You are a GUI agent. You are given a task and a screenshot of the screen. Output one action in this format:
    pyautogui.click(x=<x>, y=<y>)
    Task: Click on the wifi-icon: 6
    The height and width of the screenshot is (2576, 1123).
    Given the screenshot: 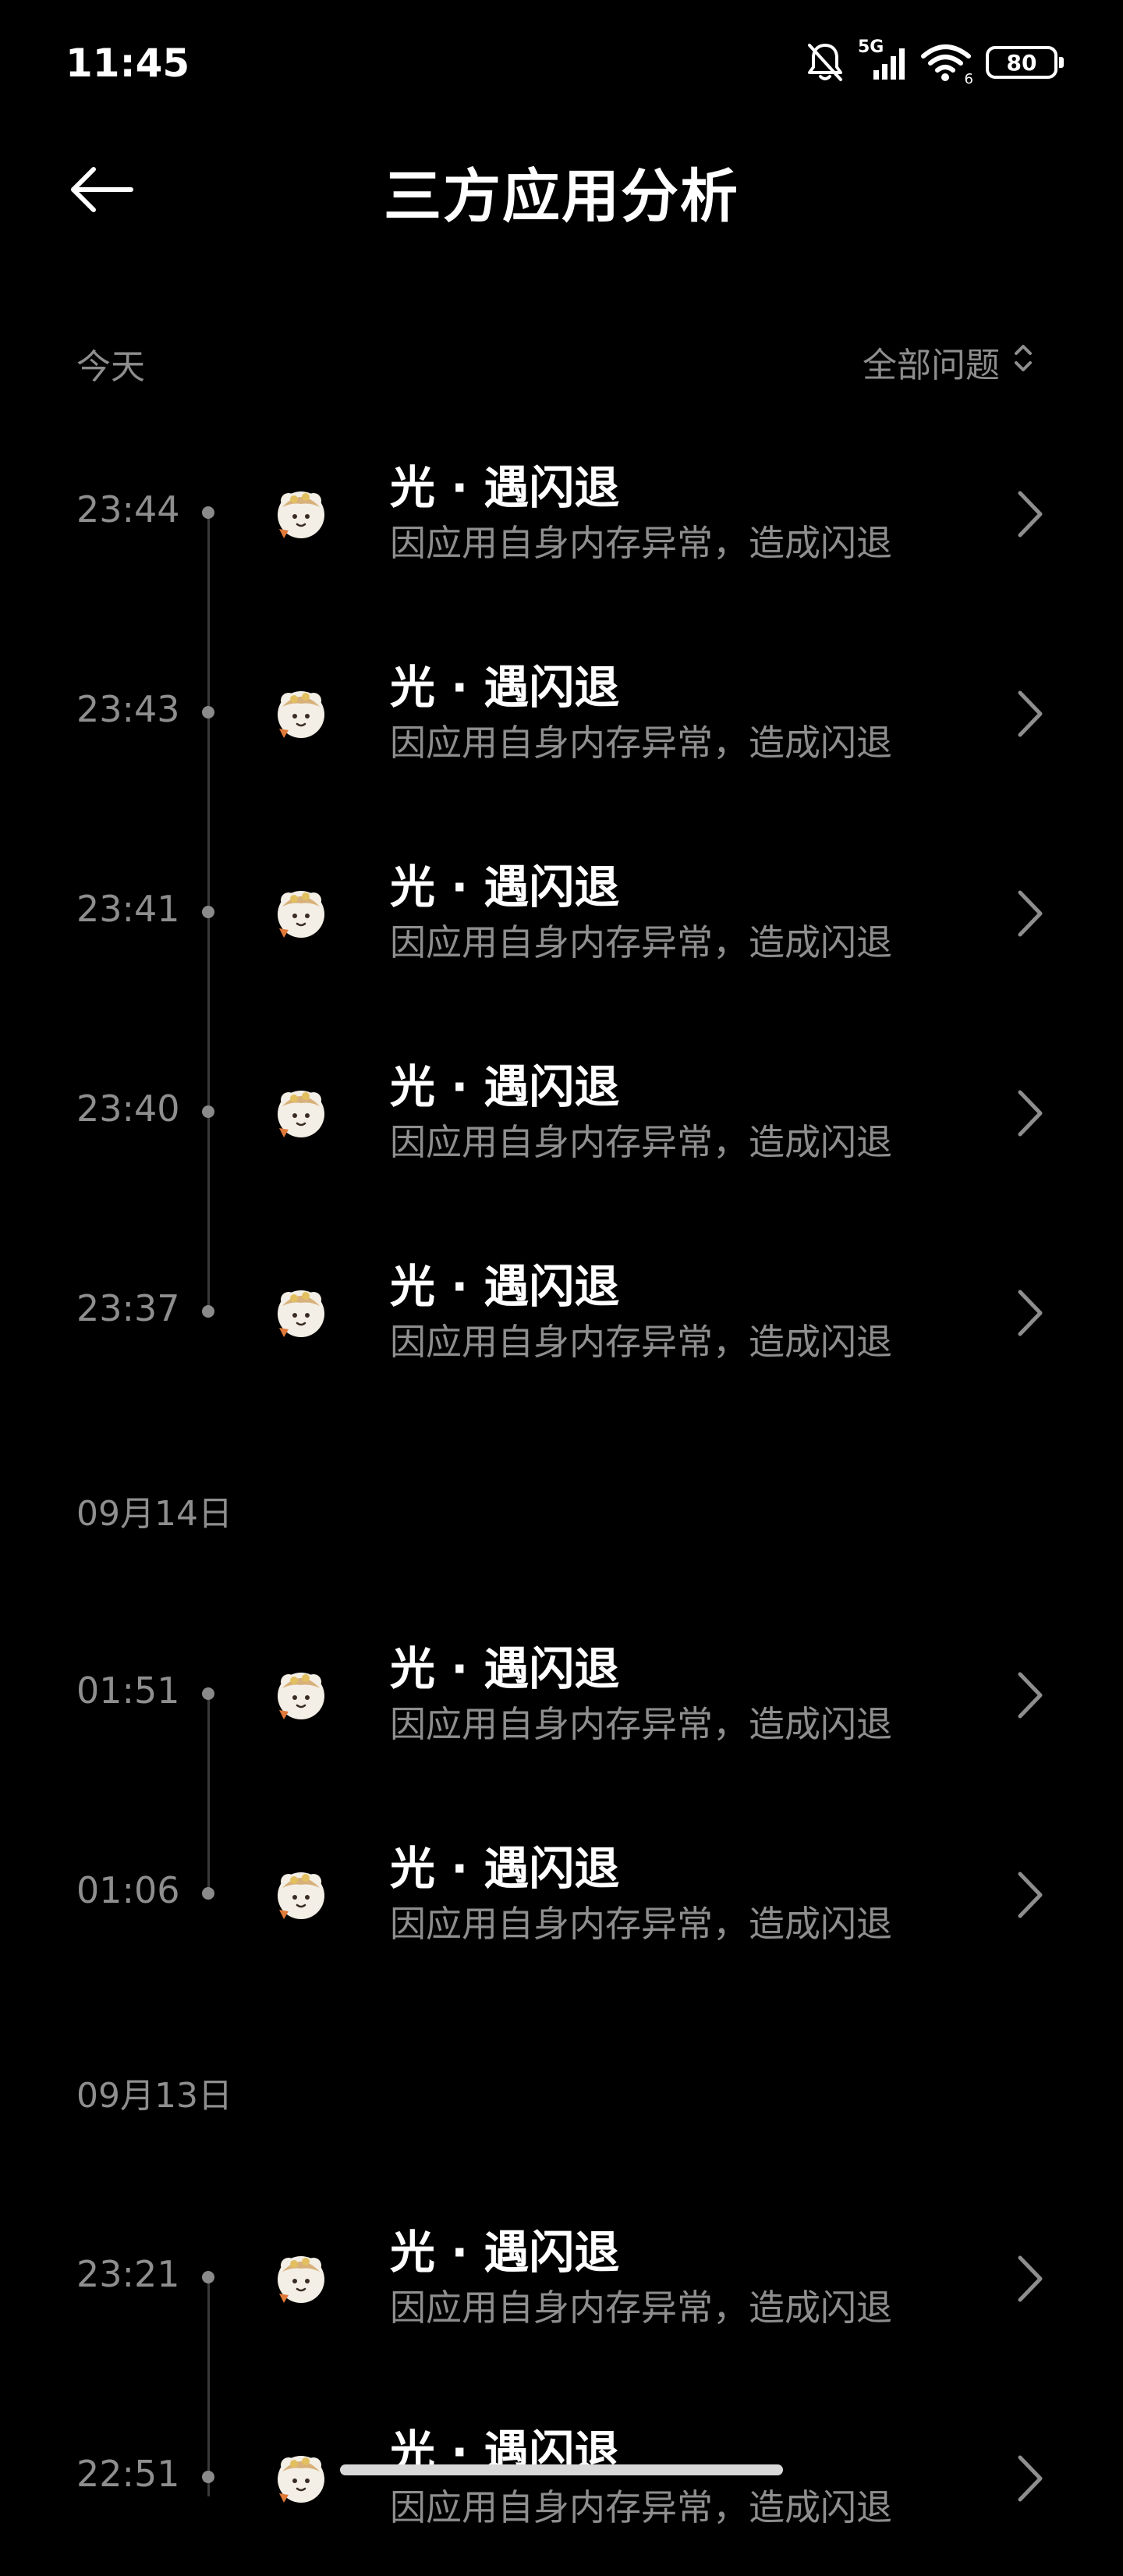 What is the action you would take?
    pyautogui.click(x=947, y=64)
    